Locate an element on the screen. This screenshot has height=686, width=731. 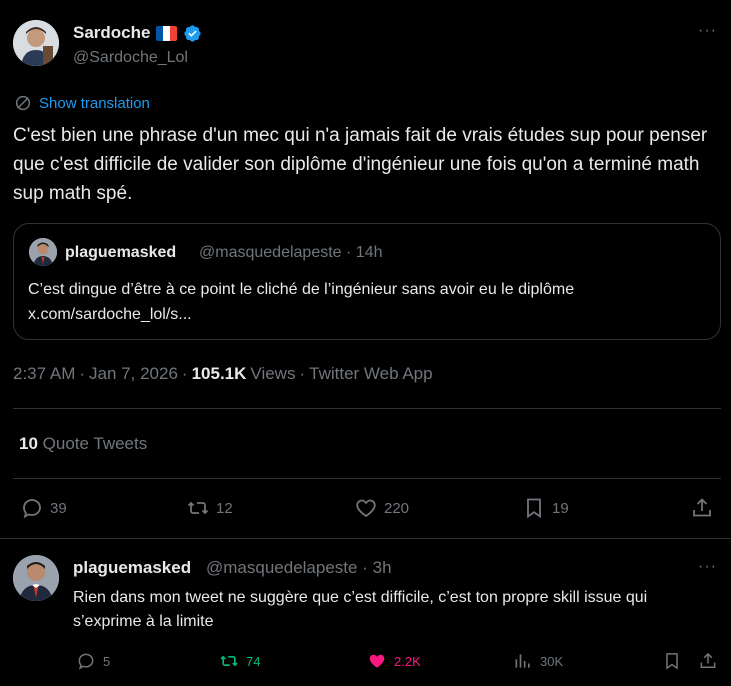
author-name: Sardoche is located at coordinates (111, 33).